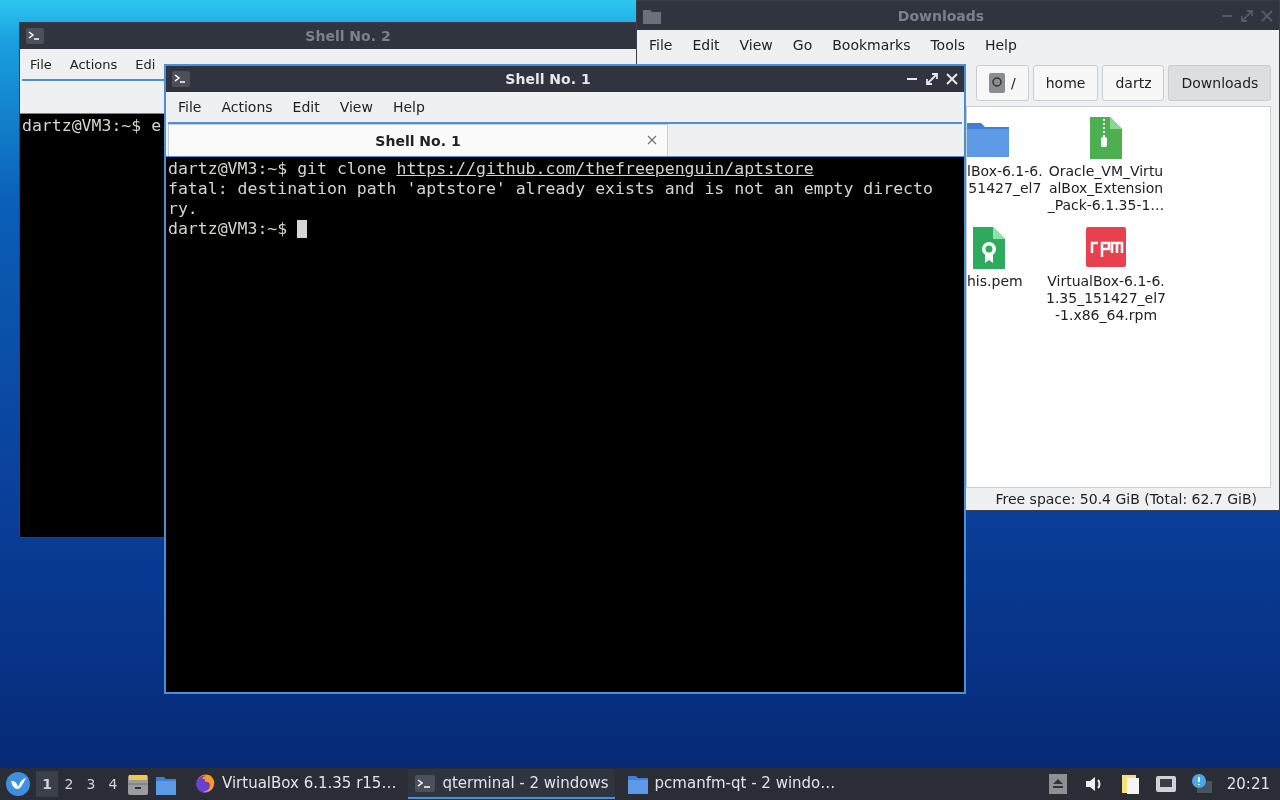 Image resolution: width=1280 pixels, height=800 pixels. Describe the element at coordinates (183, 209) in the screenshot. I see `terminal-text: ry.` at that location.